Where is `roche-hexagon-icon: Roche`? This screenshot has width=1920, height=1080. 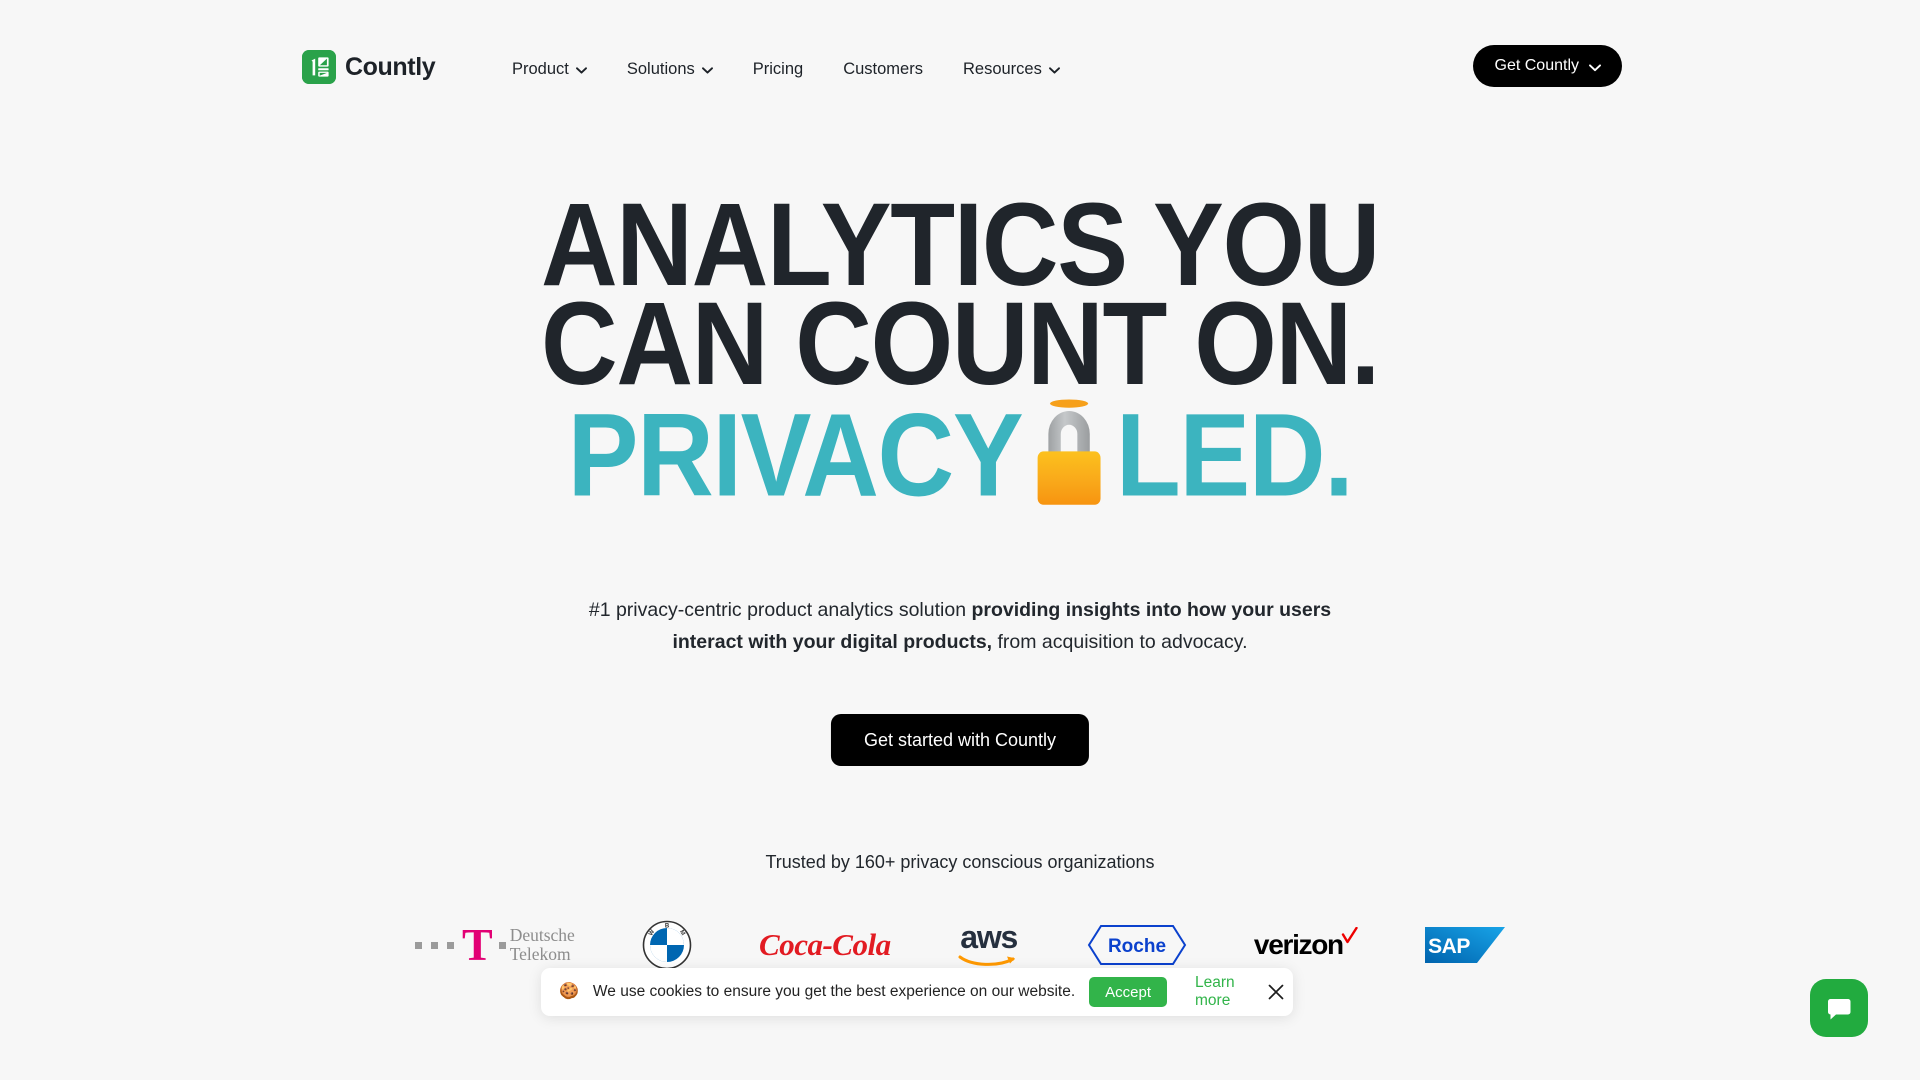
roche-hexagon-icon: Roche is located at coordinates (1136, 945).